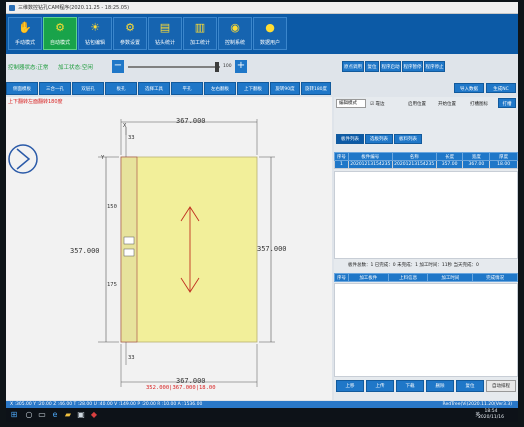 This screenshot has height=427, width=524. I want to click on program-pause-button: 程序暂停, so click(412, 66).